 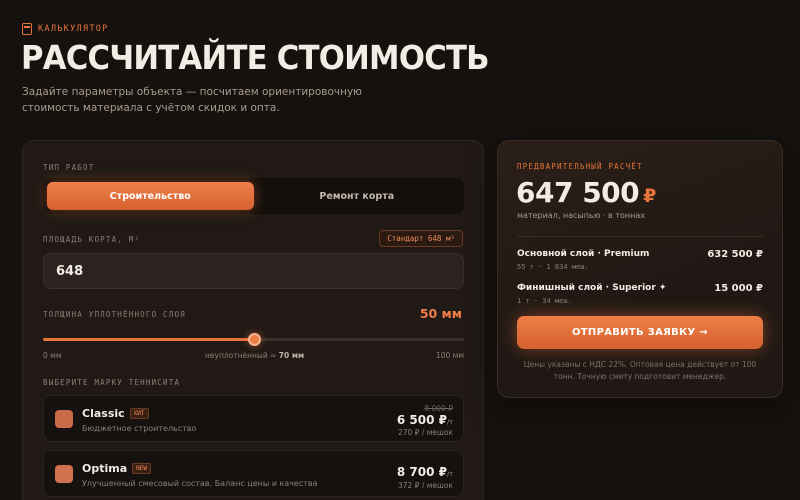 I want to click on brand-bag-price: 270 ₽ / мешок, so click(x=425, y=432).